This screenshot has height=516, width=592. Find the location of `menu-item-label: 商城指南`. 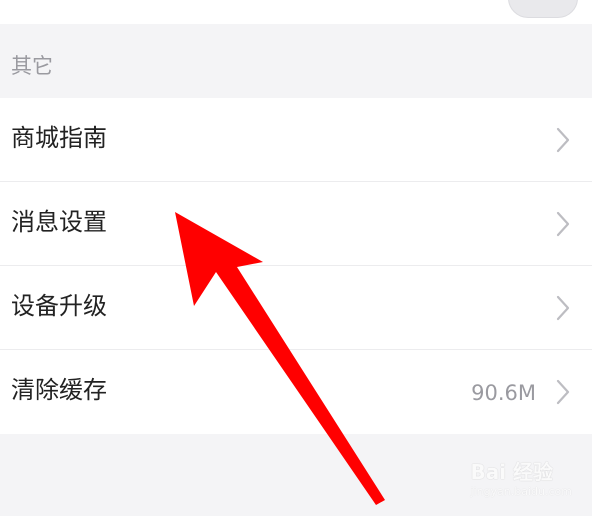

menu-item-label: 商城指南 is located at coordinates (59, 138).